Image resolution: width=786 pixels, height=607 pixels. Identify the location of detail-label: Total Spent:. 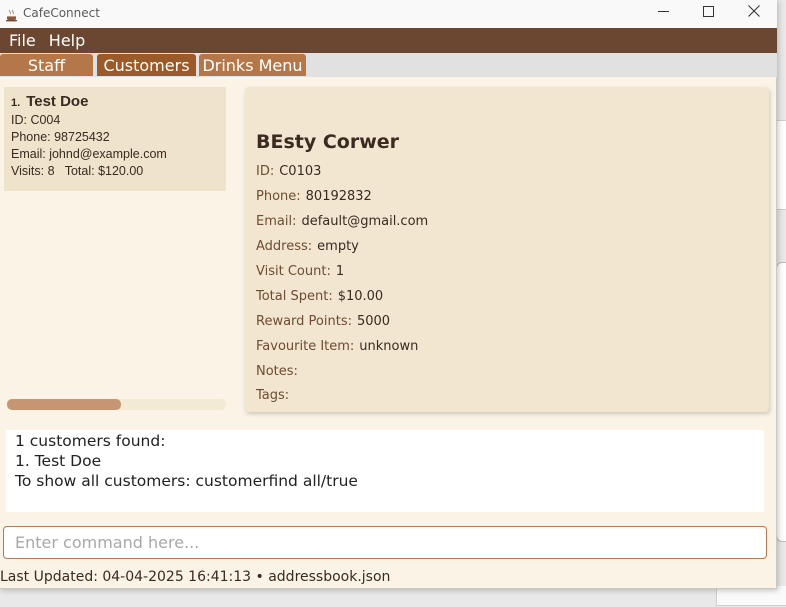
(294, 296).